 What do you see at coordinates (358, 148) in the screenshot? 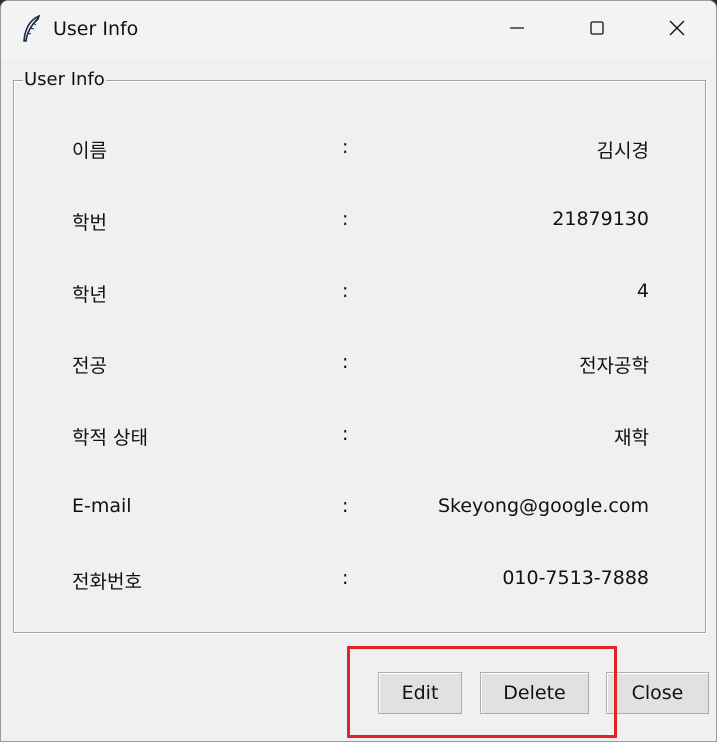
I see `field-row-name: 이름 : 김시경` at bounding box center [358, 148].